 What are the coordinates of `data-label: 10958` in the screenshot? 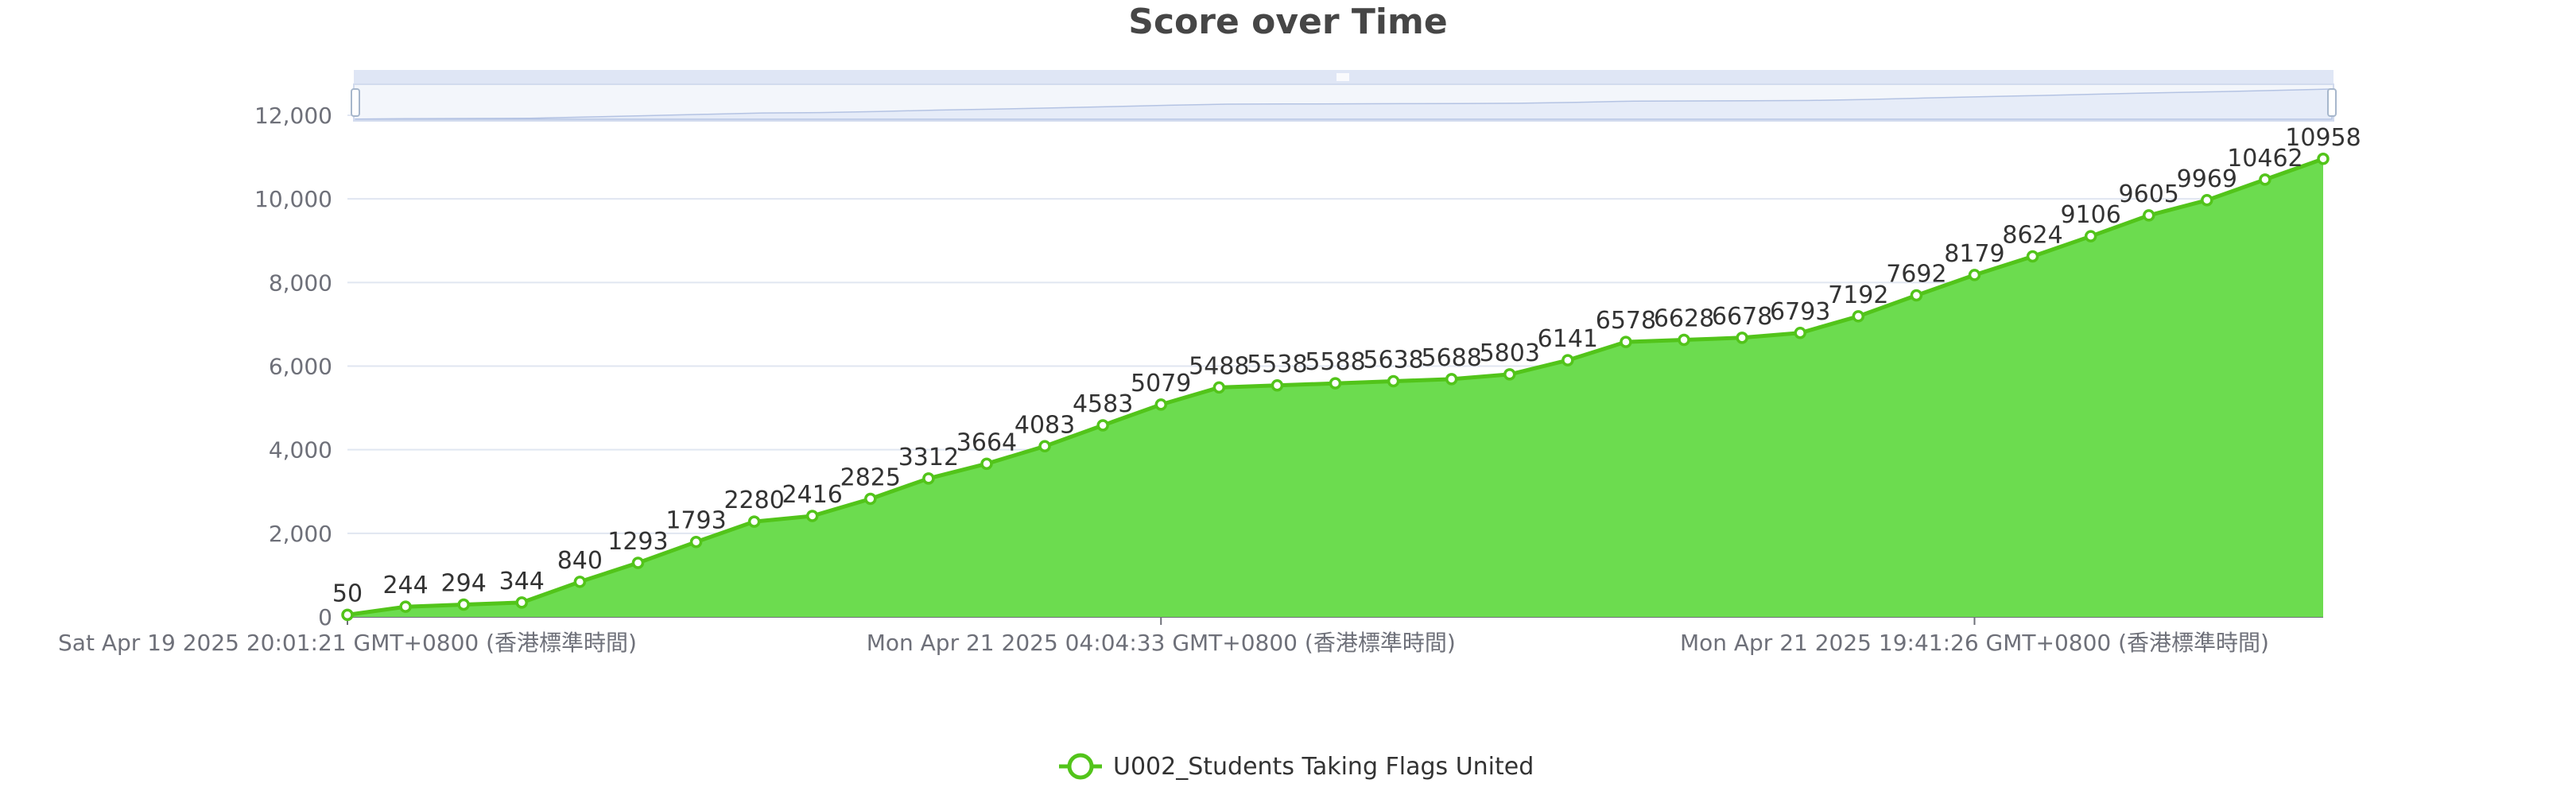 It's located at (2323, 138).